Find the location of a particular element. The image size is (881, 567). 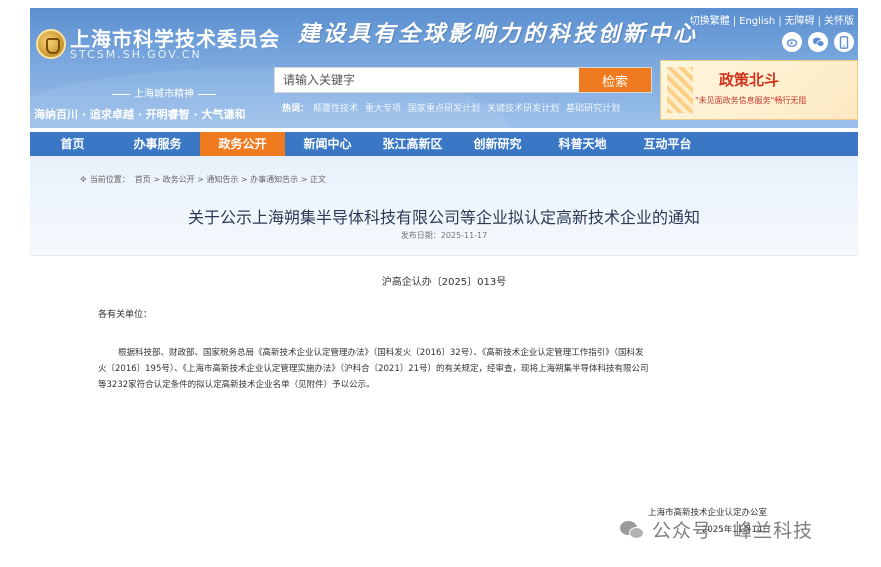

city-spirit-text: 海纳百川 · 追求卓越 · 开明睿智 · 大气谦和 is located at coordinates (140, 114).